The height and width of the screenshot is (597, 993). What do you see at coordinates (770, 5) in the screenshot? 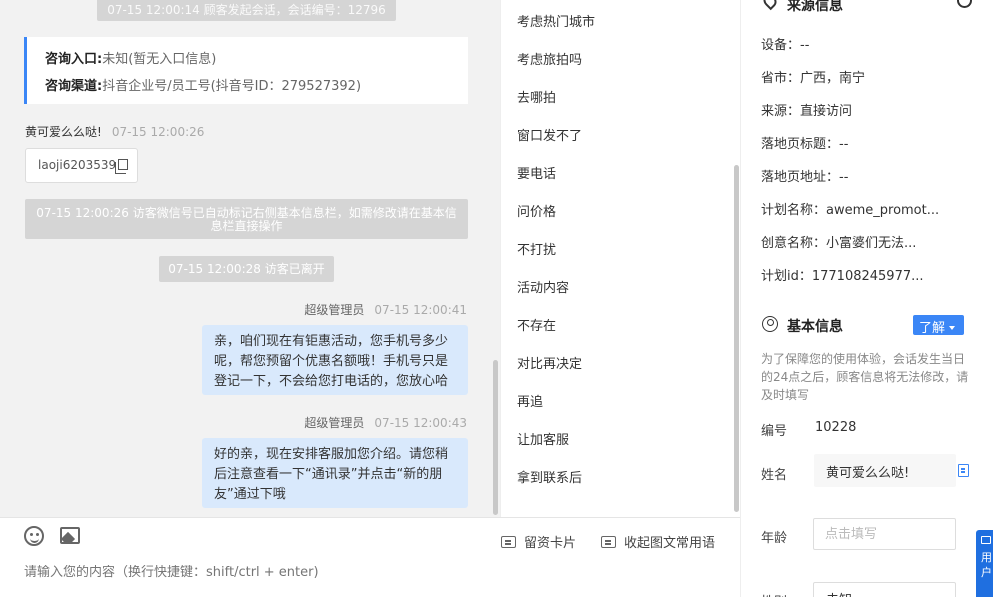
I see `location-pin-icon` at bounding box center [770, 5].